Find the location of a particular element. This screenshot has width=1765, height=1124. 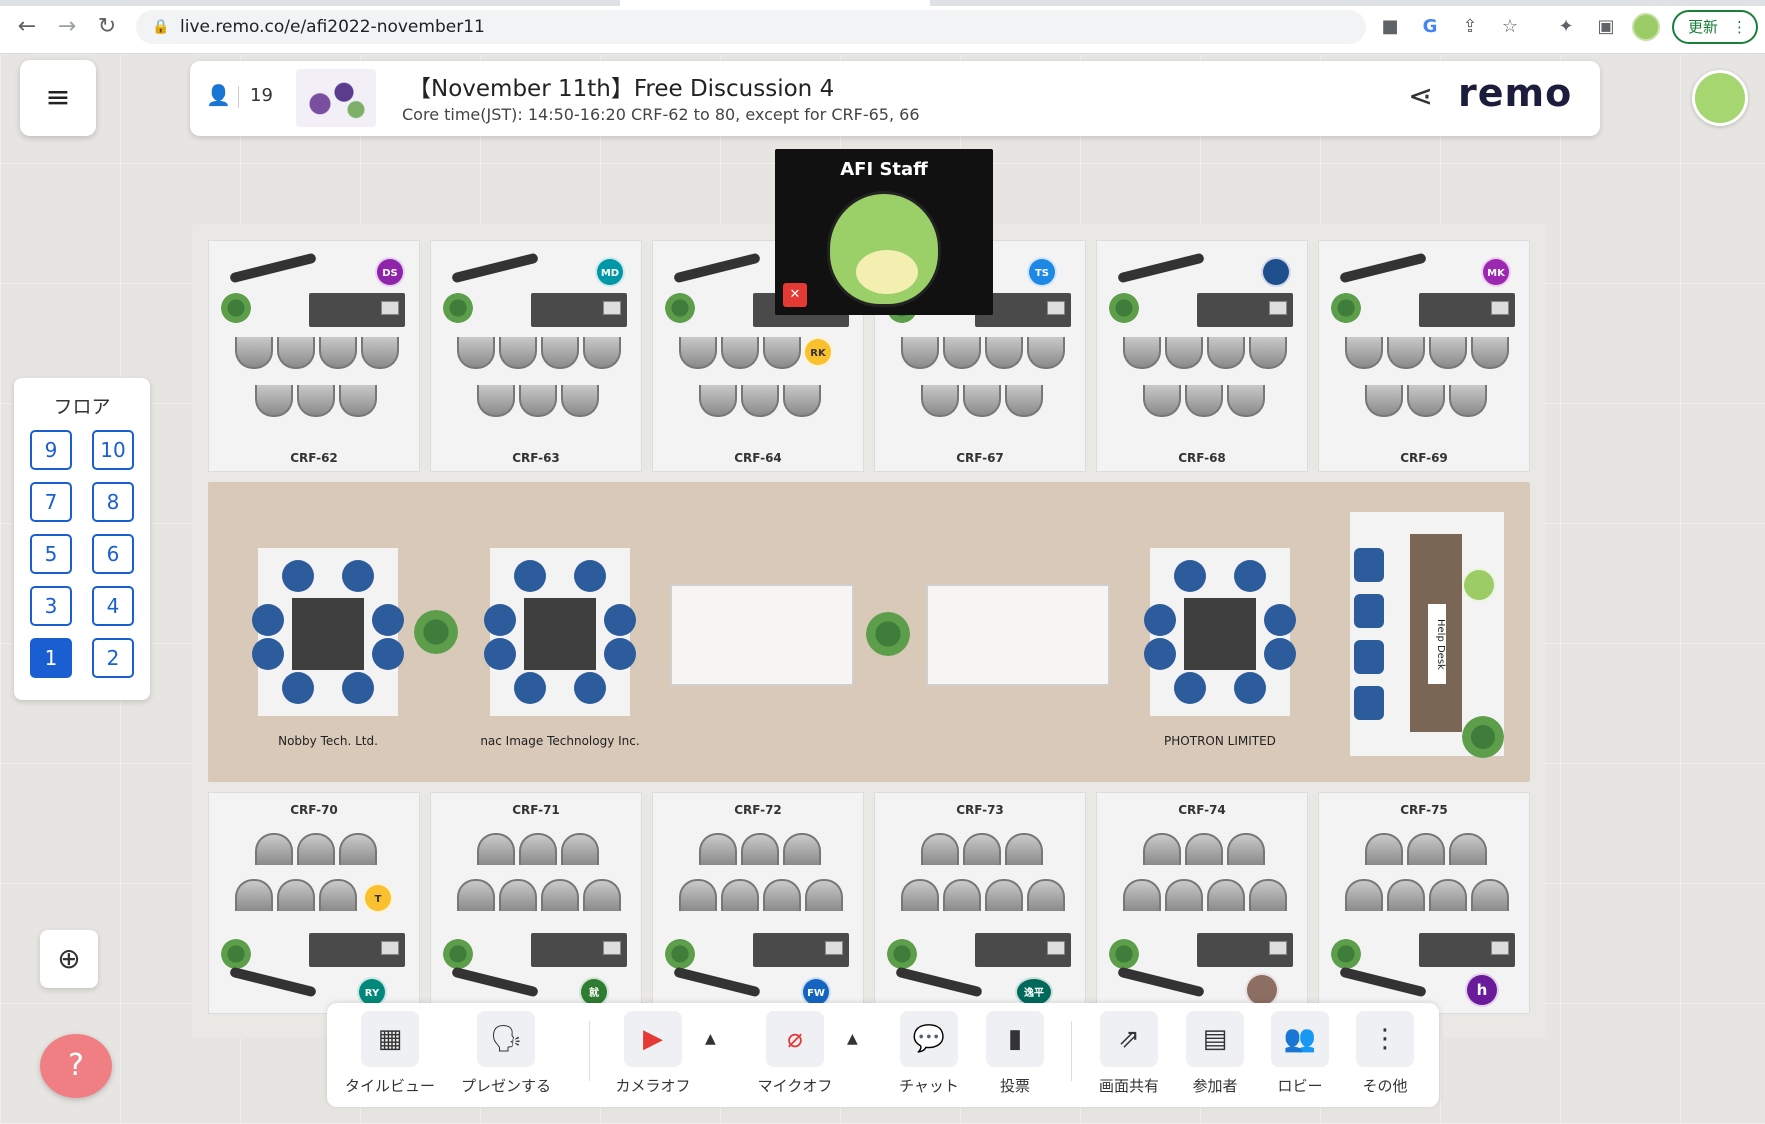

empty-seat-badge is located at coordinates (1276, 272).